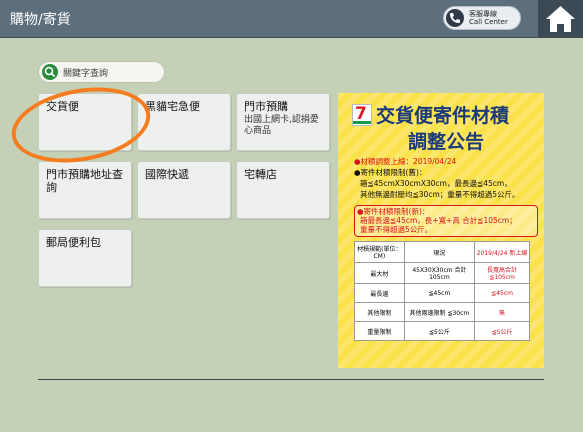 The image size is (583, 432). What do you see at coordinates (184, 190) in the screenshot?
I see `tile-international-express: 國際快遞` at bounding box center [184, 190].